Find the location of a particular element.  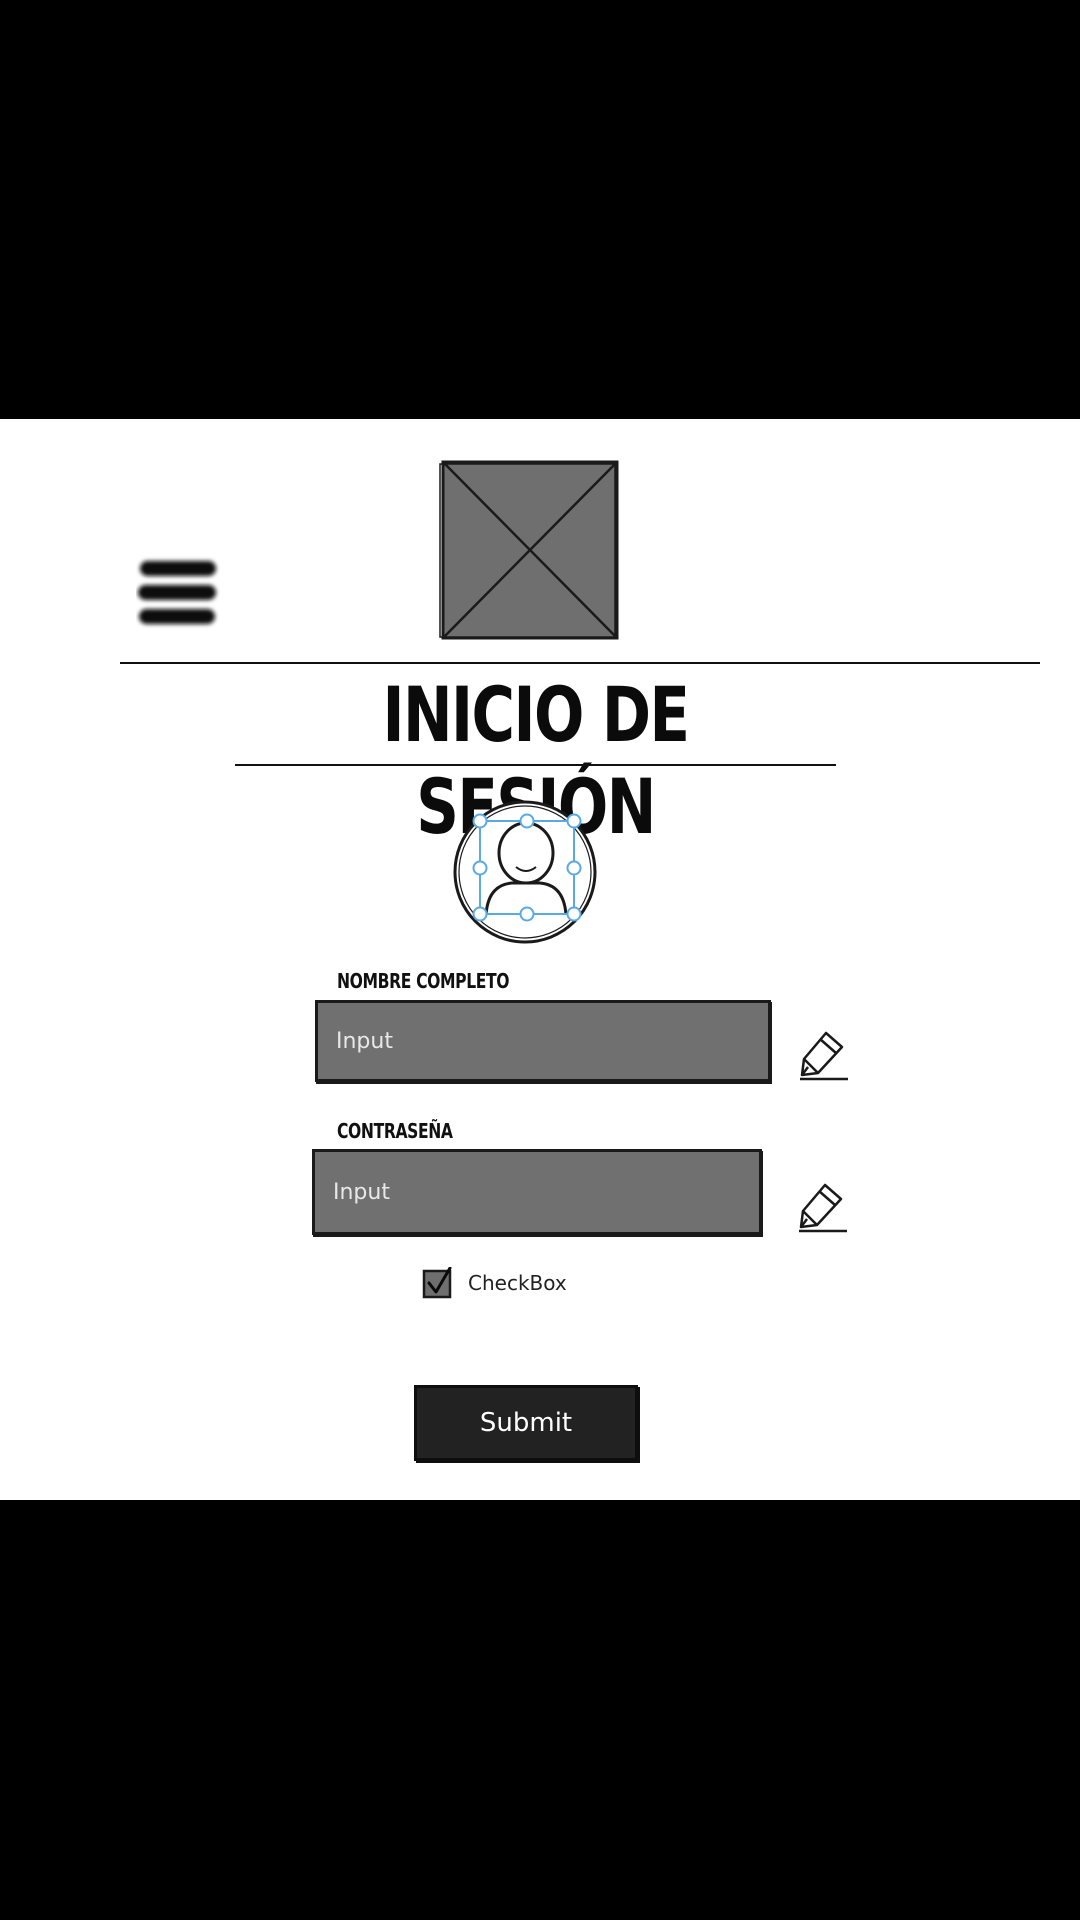

hamburger-menu-icon is located at coordinates (178, 594).